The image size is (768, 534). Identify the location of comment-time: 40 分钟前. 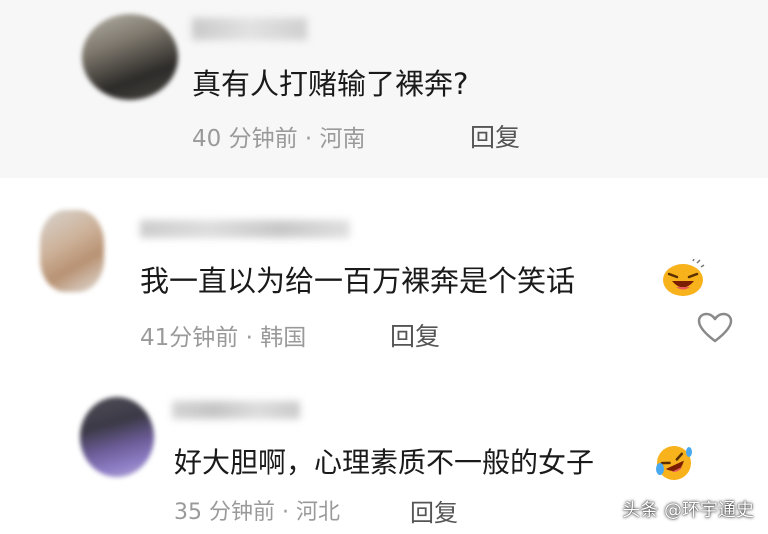
(245, 139).